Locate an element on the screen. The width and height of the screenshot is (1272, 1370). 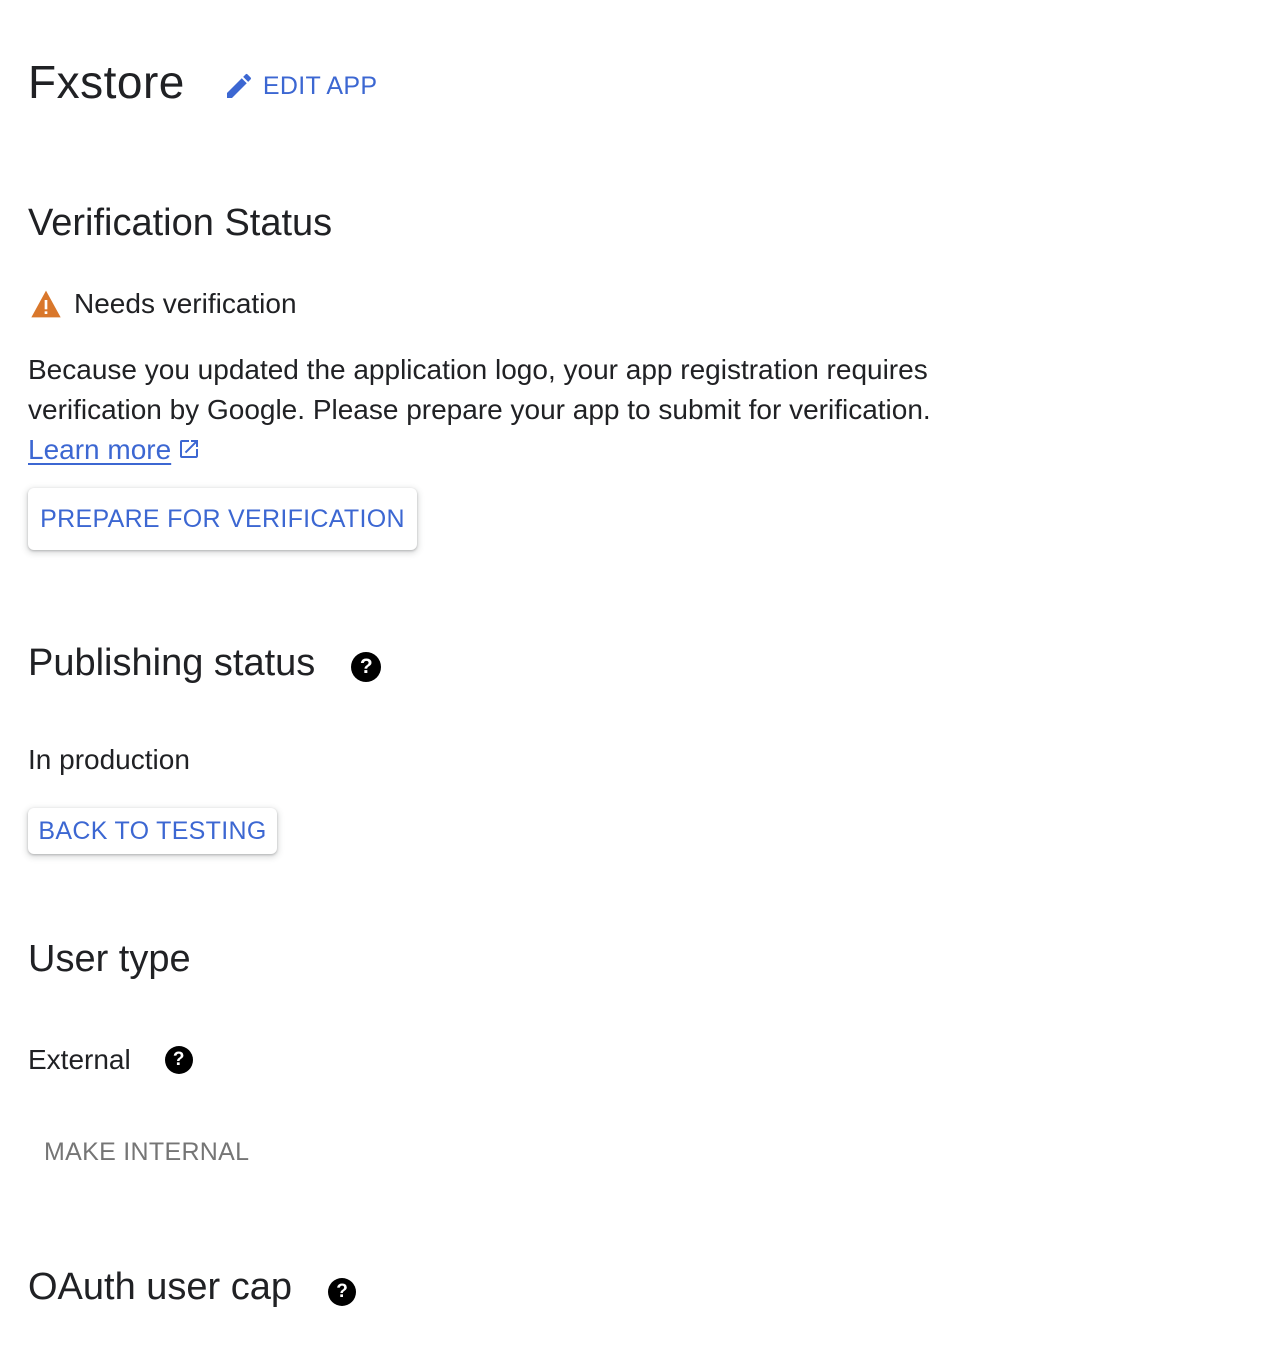
edit-app-label: EDIT APP is located at coordinates (320, 85).